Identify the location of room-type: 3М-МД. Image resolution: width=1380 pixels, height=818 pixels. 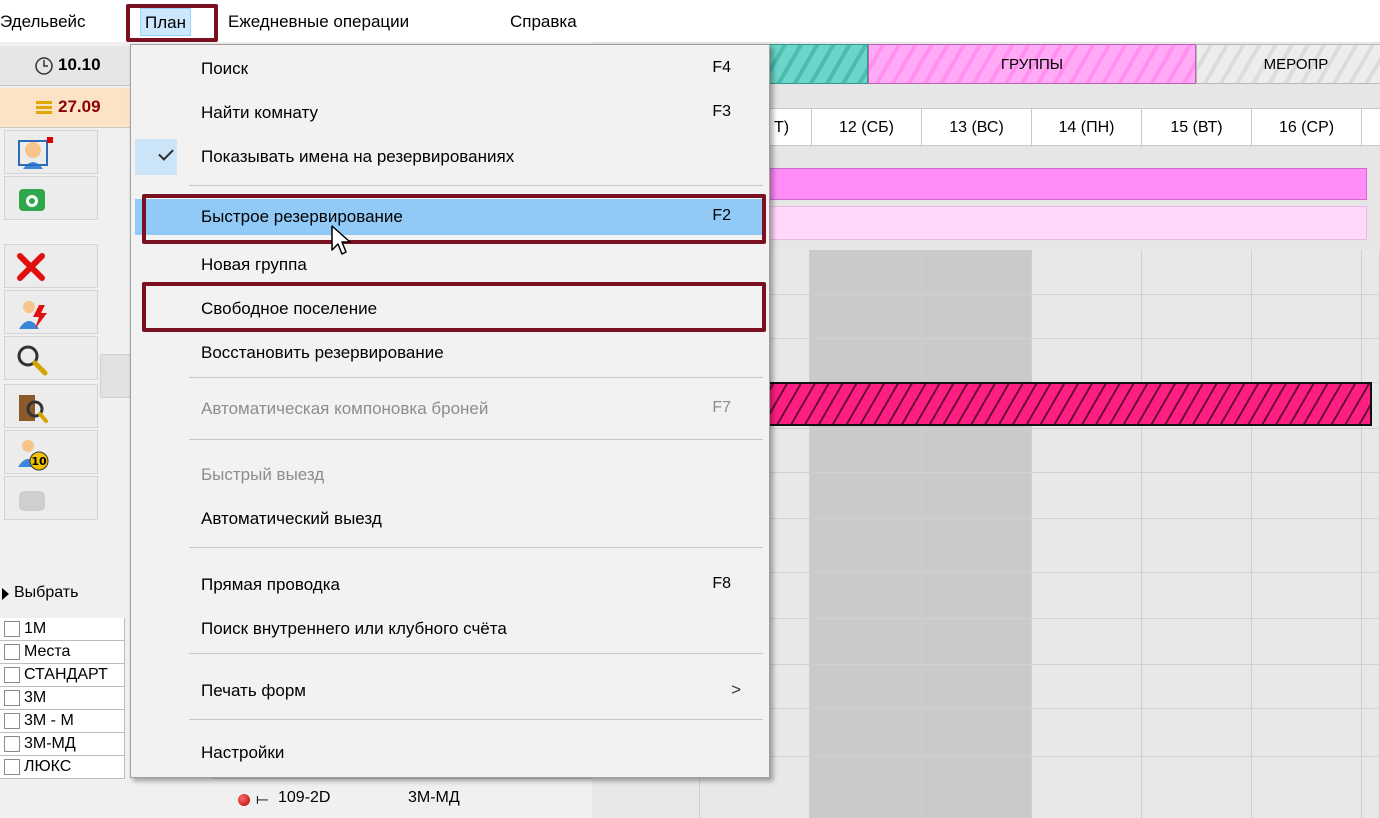
(434, 797).